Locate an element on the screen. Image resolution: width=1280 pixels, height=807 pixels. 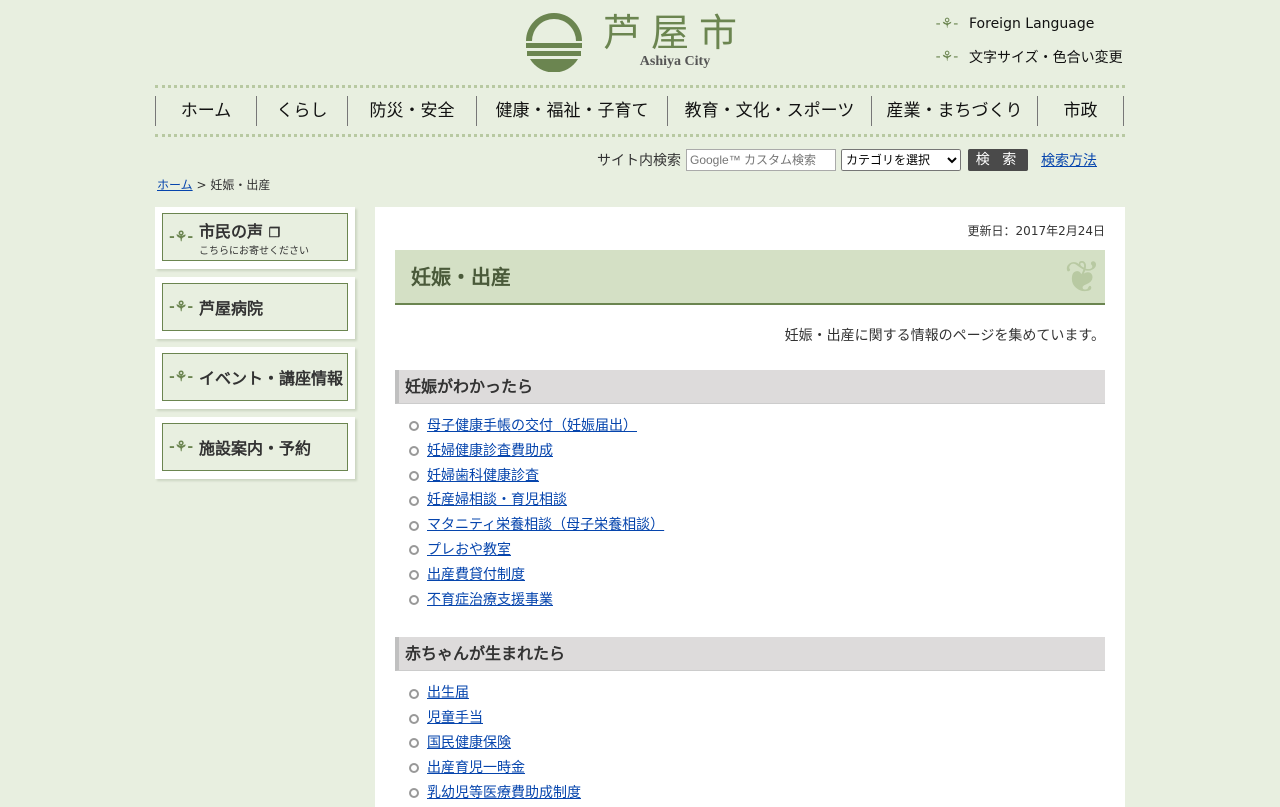
flourish-decoration-icon: ❦ is located at coordinates (1082, 277).